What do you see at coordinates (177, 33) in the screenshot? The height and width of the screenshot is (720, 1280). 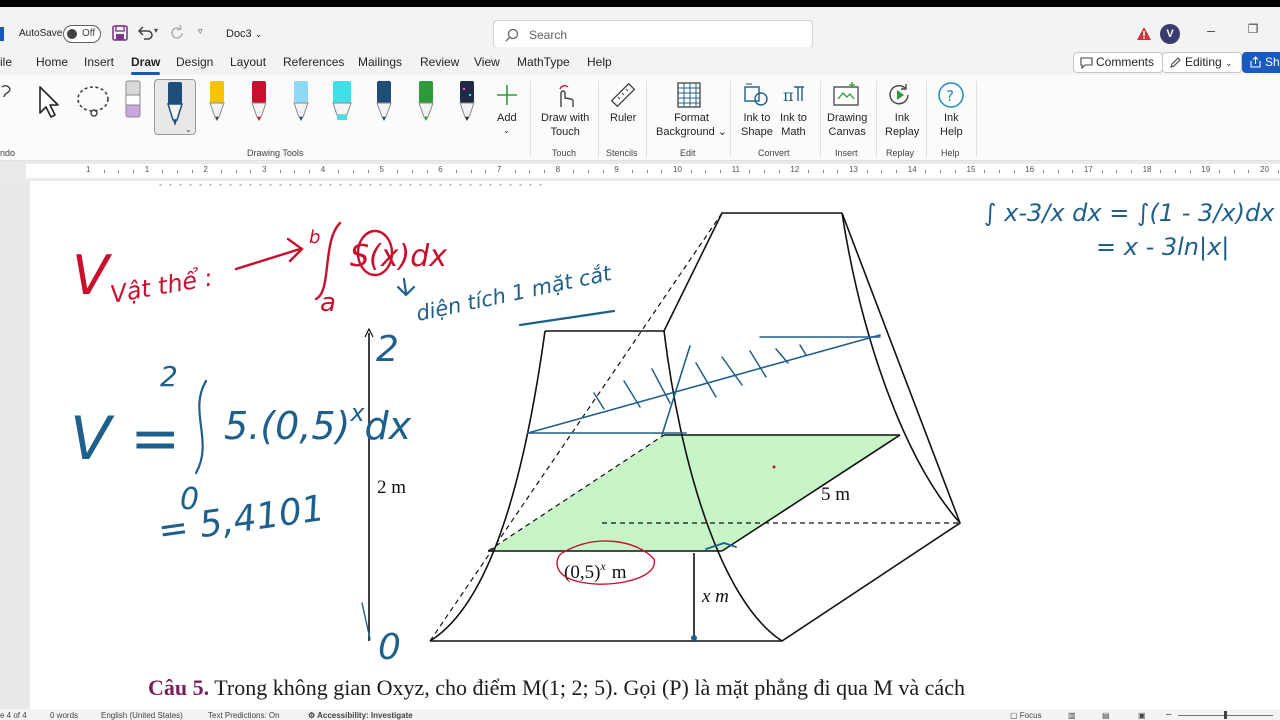 I see `redo-icon` at bounding box center [177, 33].